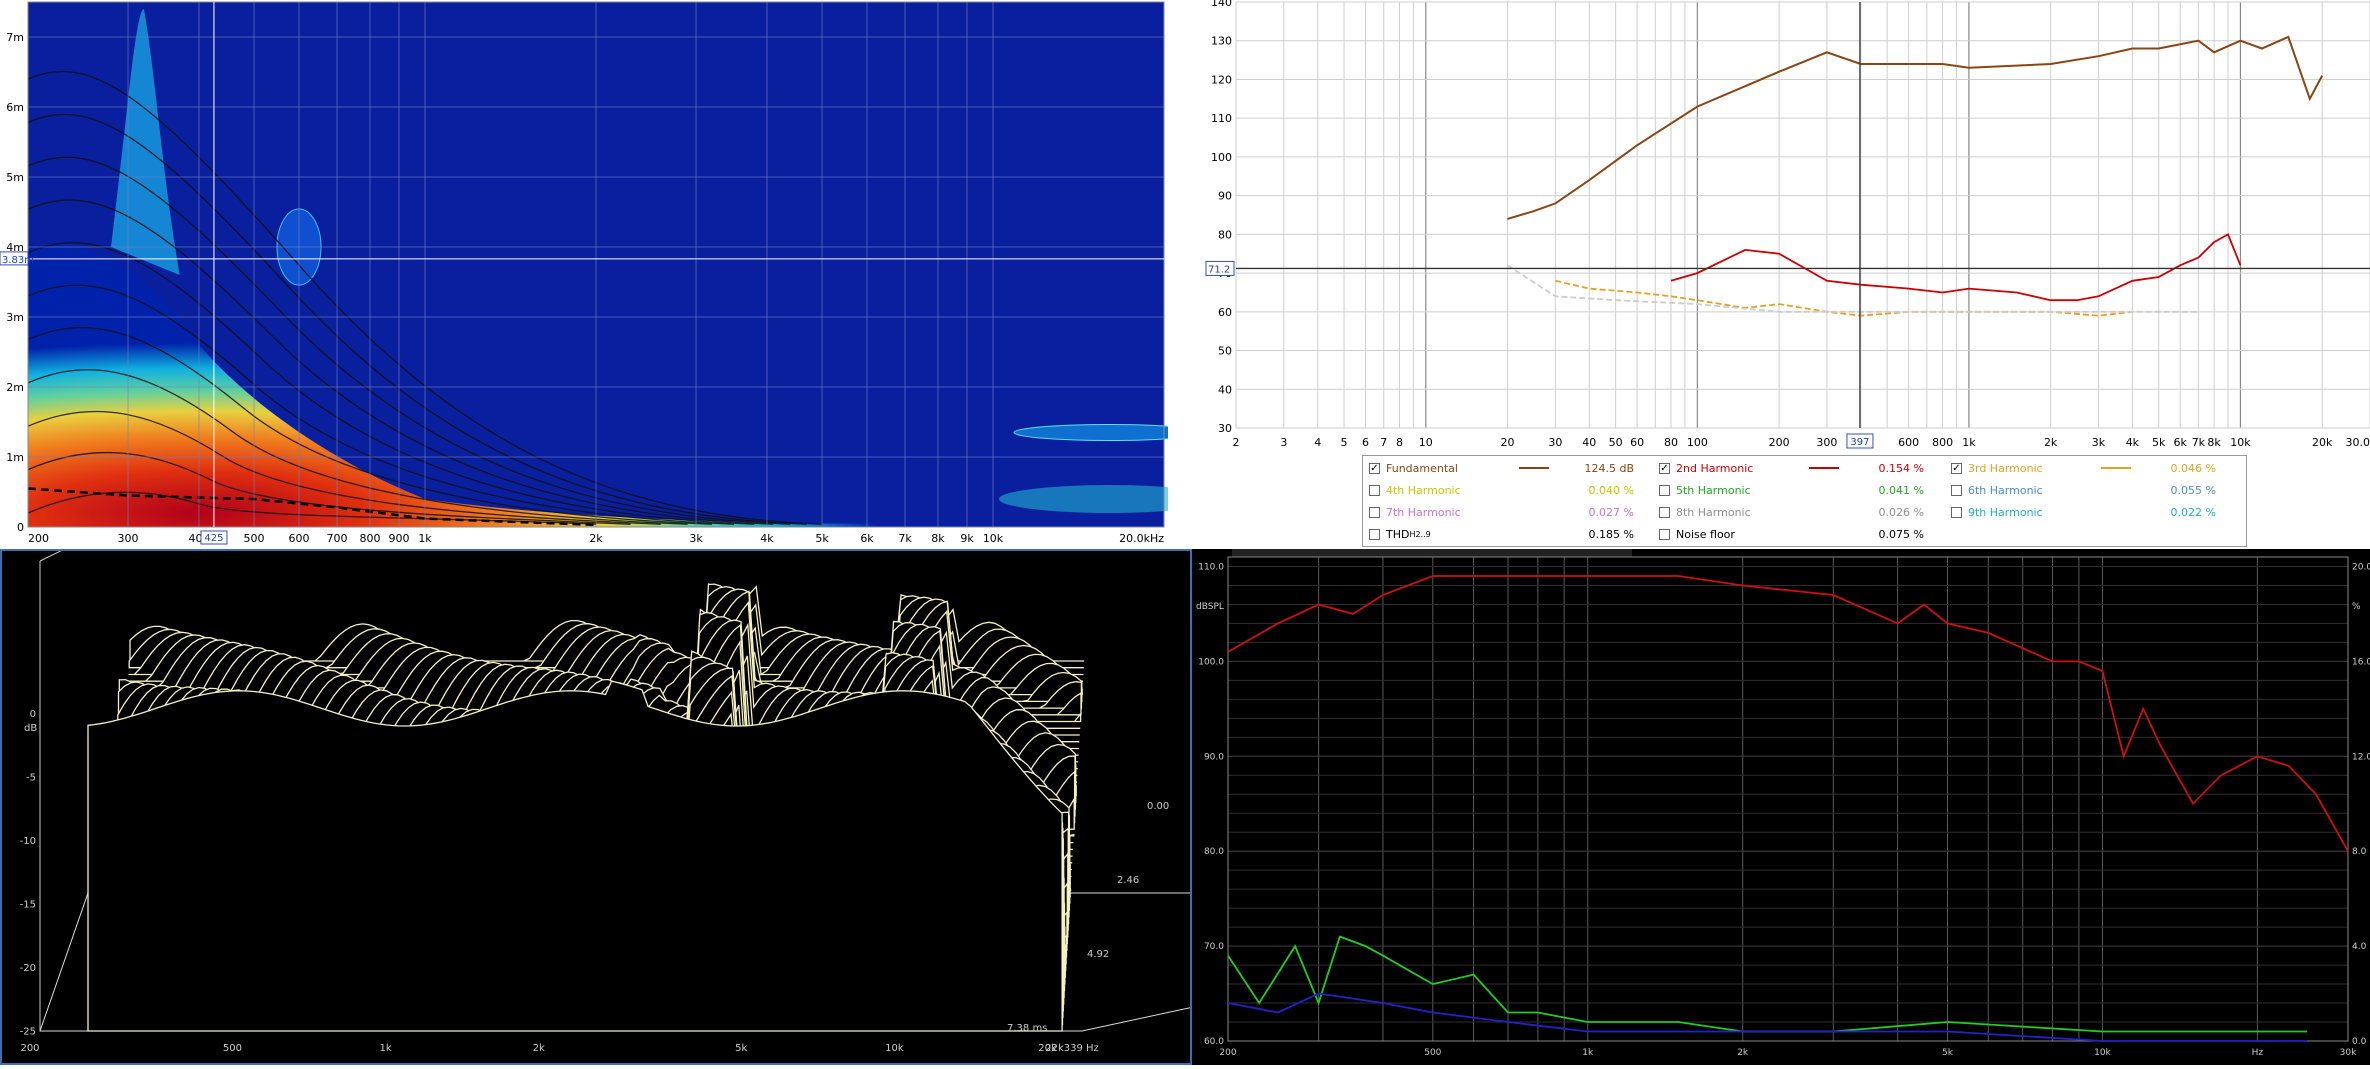  Describe the element at coordinates (1317, 442) in the screenshot. I see `distortion-x-tick: 4` at that location.